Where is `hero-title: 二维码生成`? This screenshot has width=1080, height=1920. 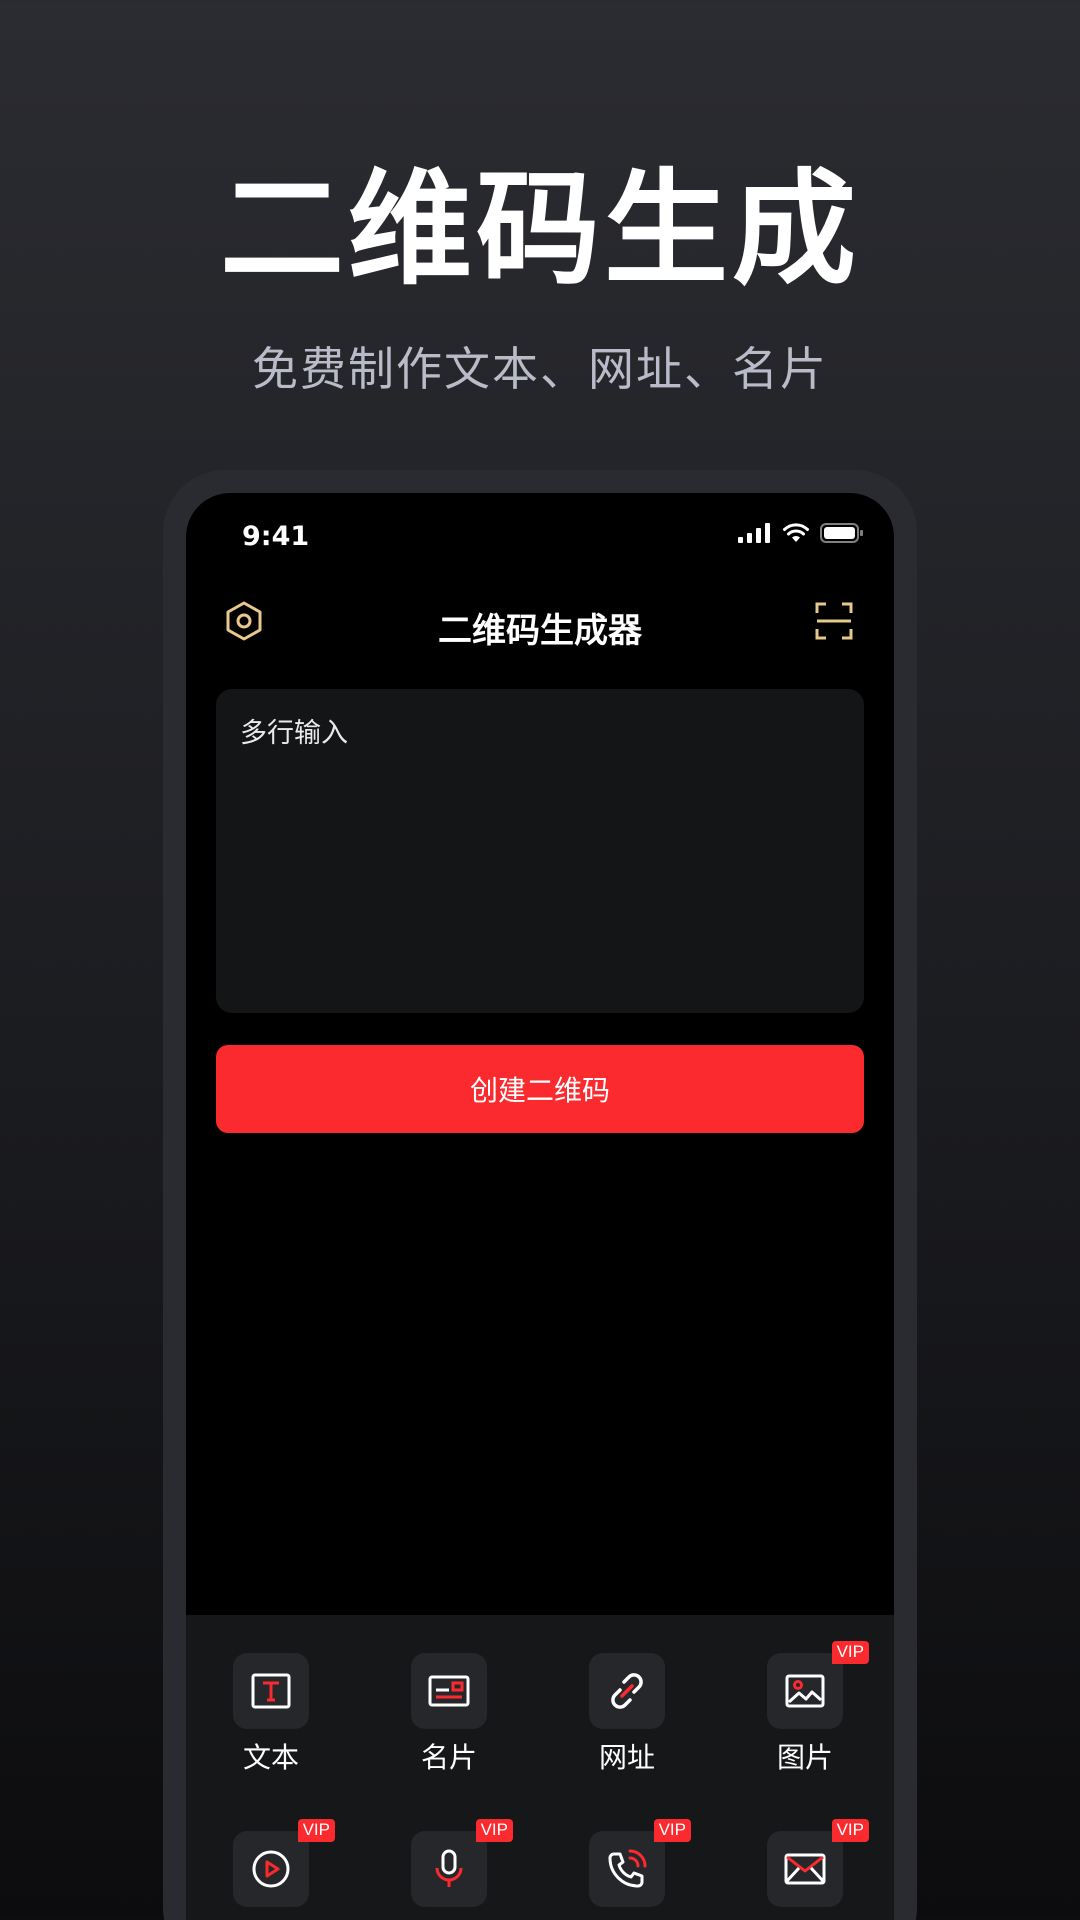 hero-title: 二维码生成 is located at coordinates (539, 230).